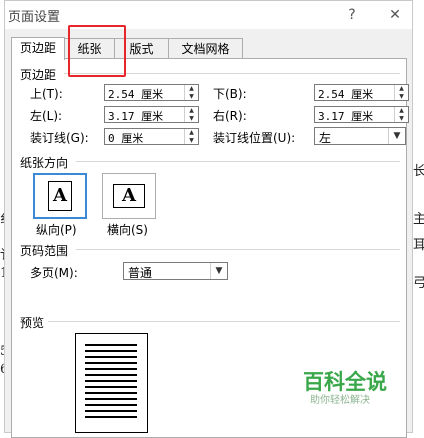  What do you see at coordinates (418, 245) in the screenshot?
I see `background-text: 耳` at bounding box center [418, 245].